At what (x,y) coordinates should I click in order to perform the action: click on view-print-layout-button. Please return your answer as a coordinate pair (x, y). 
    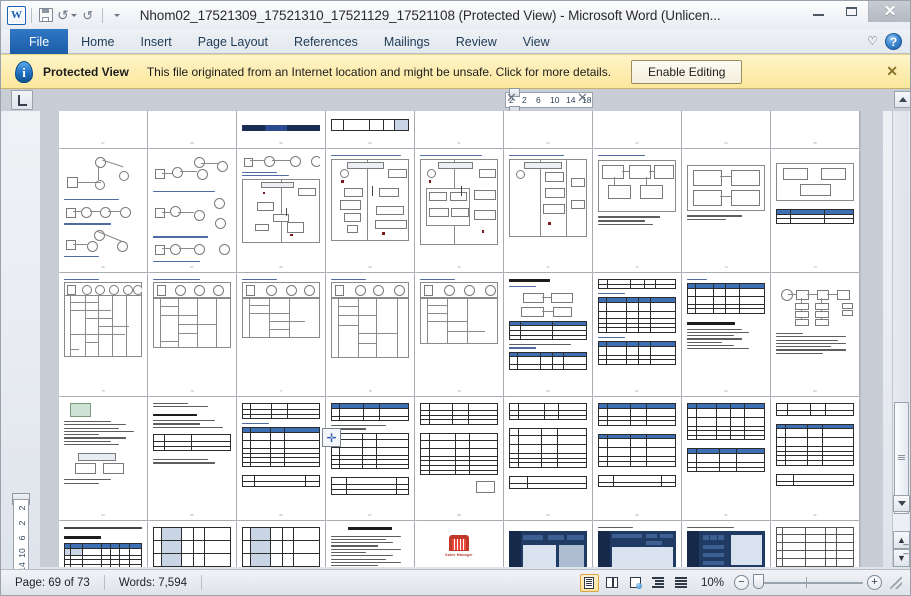
    Looking at the image, I should click on (589, 582).